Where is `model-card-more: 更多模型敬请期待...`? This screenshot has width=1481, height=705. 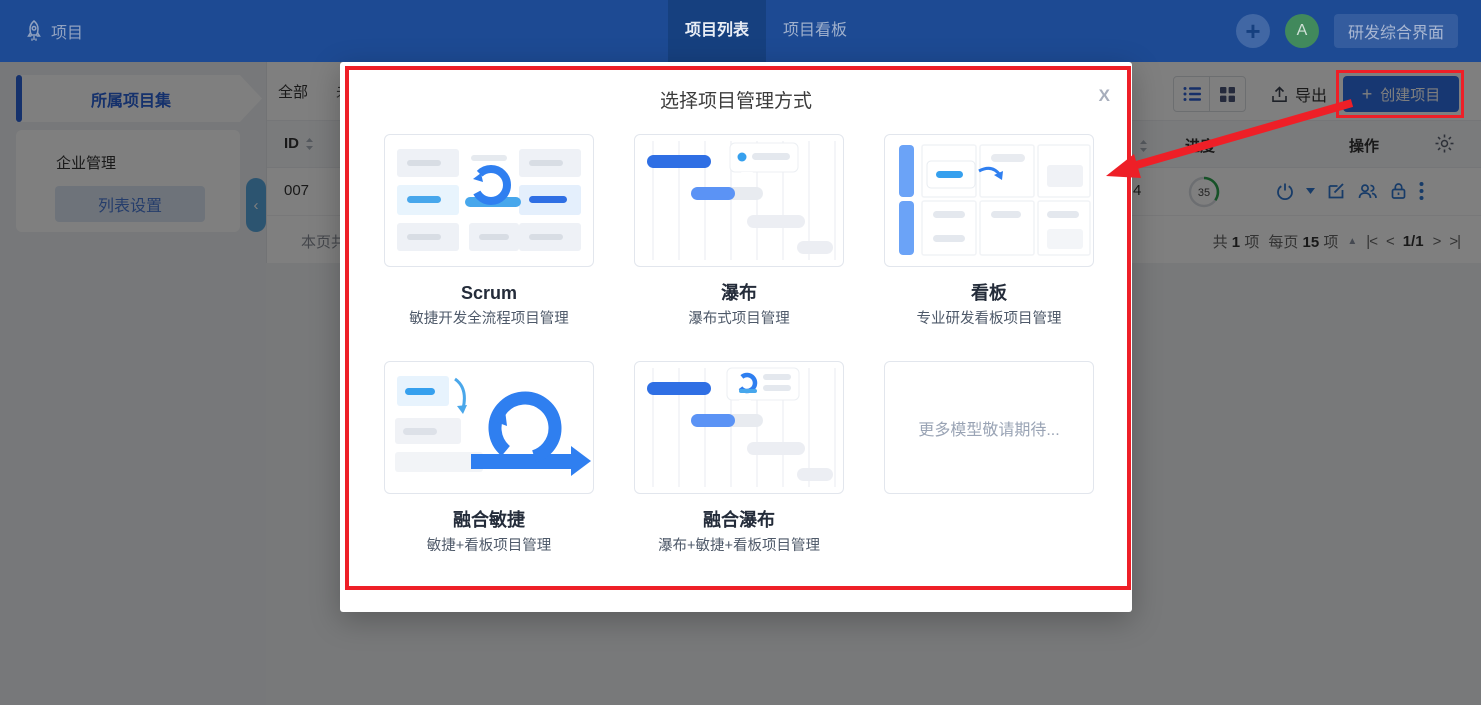 model-card-more: 更多模型敬请期待... is located at coordinates (989, 458).